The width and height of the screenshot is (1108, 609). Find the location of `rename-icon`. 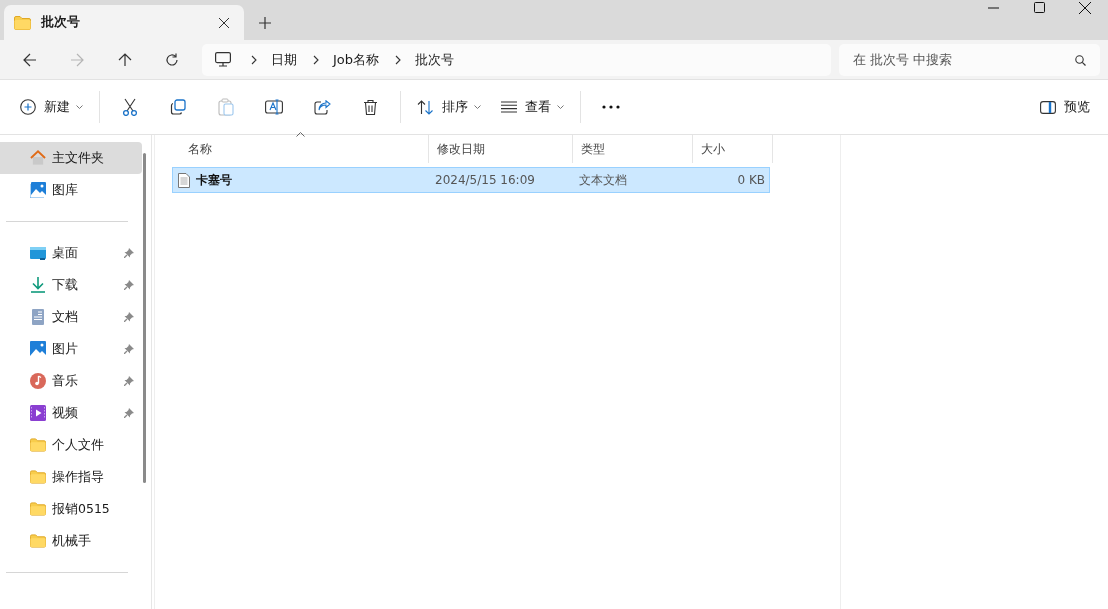

rename-icon is located at coordinates (274, 107).